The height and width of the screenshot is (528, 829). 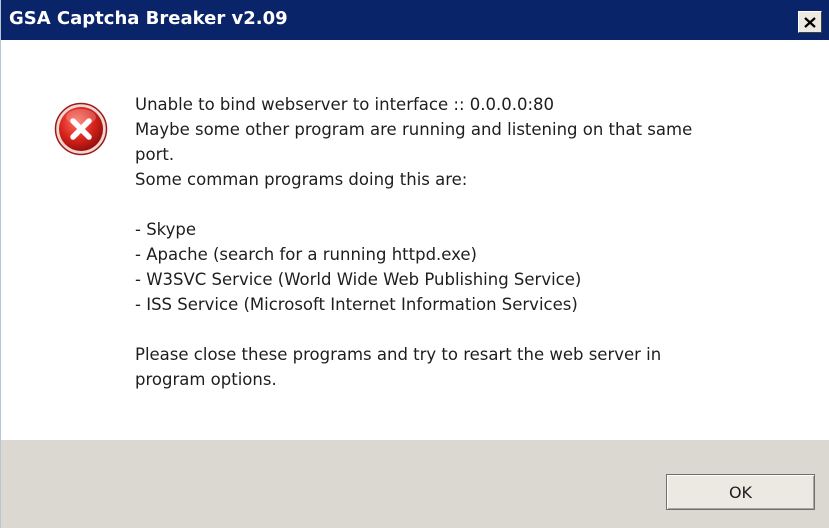 I want to click on close-button, so click(x=810, y=22).